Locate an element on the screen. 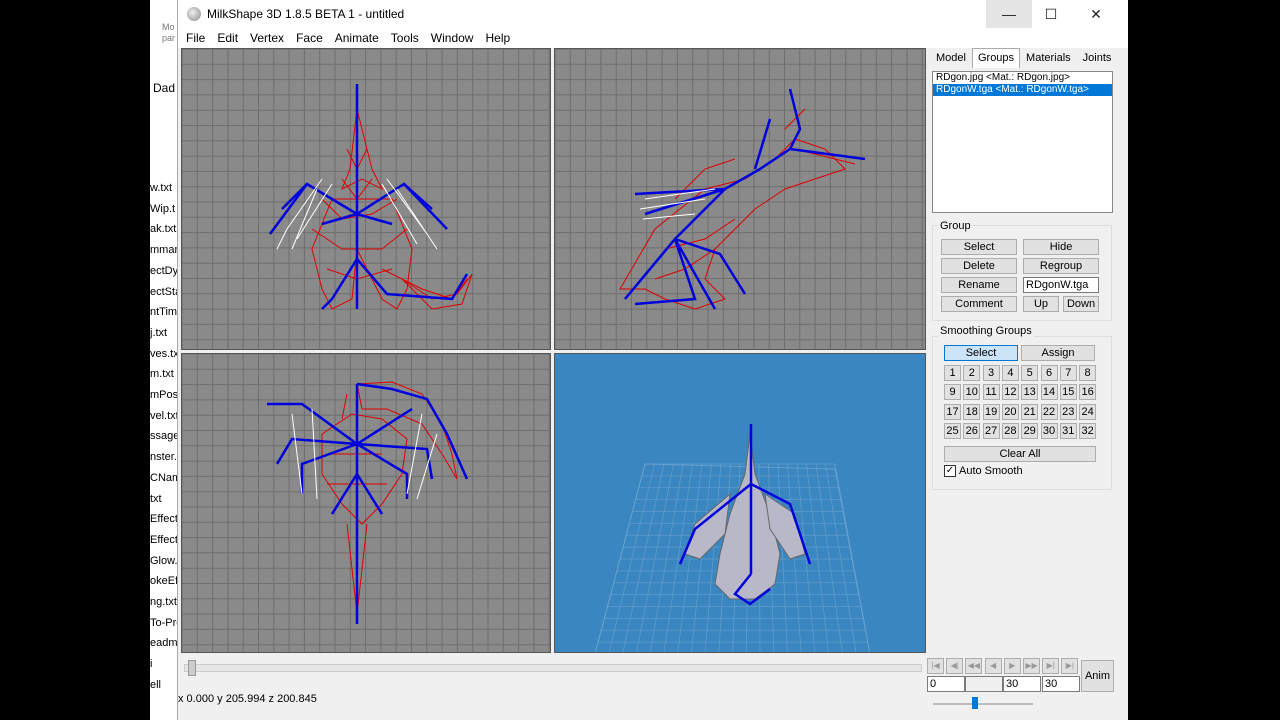 The height and width of the screenshot is (720, 1280). zoom-handle is located at coordinates (975, 703).